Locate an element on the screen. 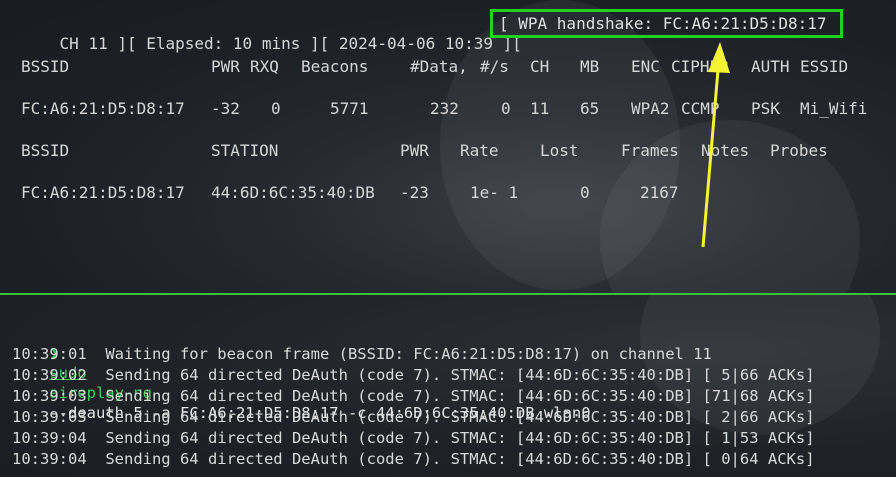 The width and height of the screenshot is (896, 477). annotation-arrow is located at coordinates (715, 145).